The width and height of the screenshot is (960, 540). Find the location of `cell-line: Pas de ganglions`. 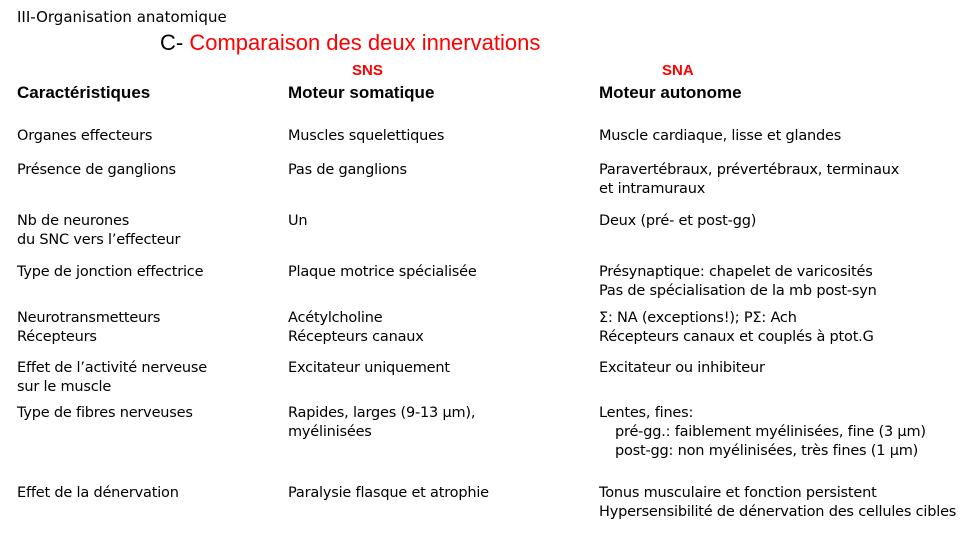

cell-line: Pas de ganglions is located at coordinates (347, 170).